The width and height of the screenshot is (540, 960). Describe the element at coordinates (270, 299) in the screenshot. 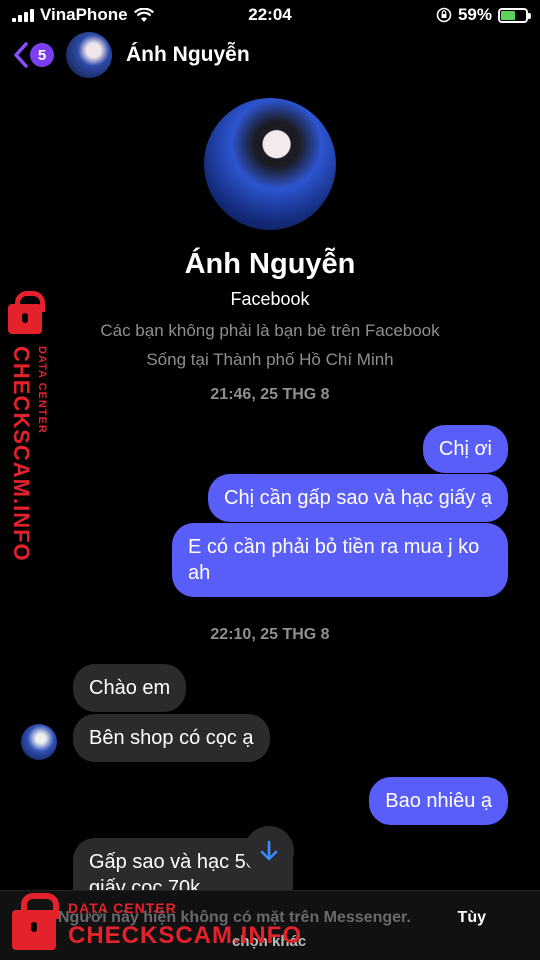

I see `profile-source: Facebook` at that location.